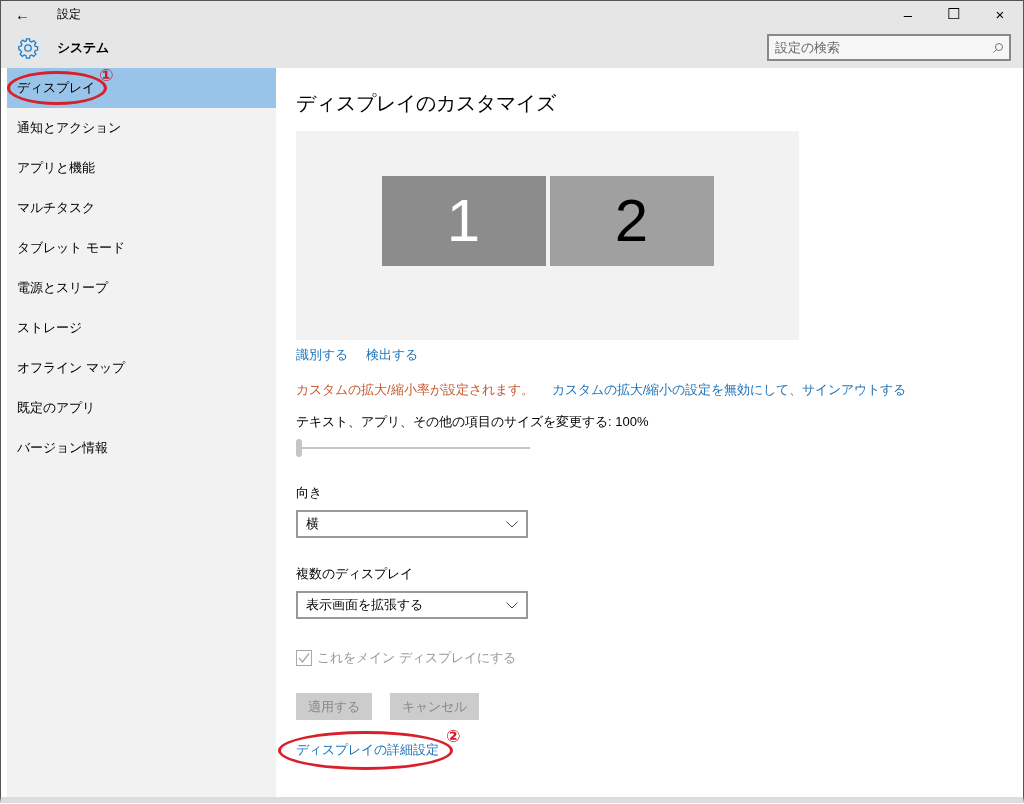  Describe the element at coordinates (412, 605) in the screenshot. I see `multiple-displays-dropdown: 表示画面を拡張する` at that location.